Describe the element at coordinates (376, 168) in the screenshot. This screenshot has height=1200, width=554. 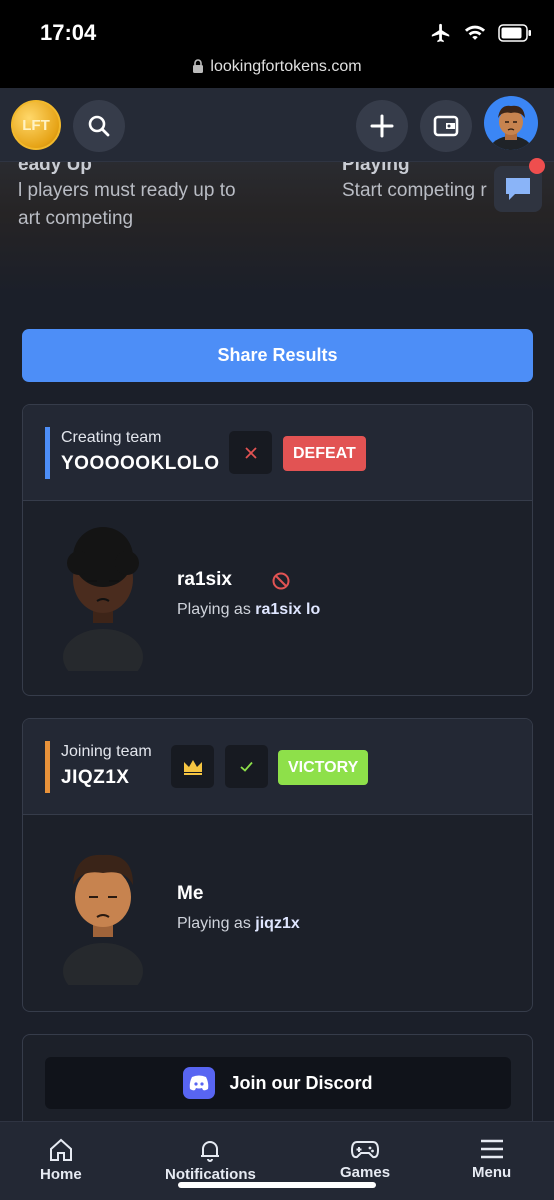
I see `step-title: Playing` at that location.